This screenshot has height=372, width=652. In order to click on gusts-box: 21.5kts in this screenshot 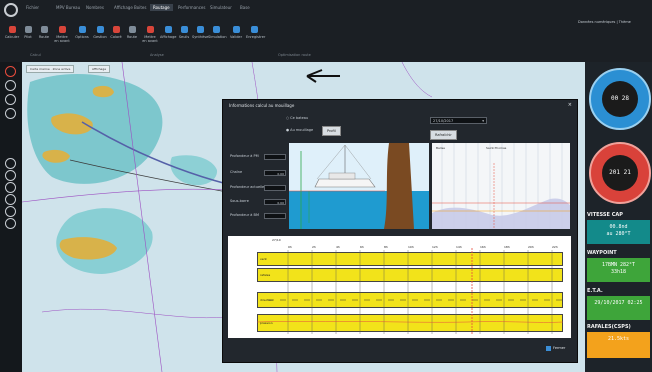, I will do `click(618, 345)`.